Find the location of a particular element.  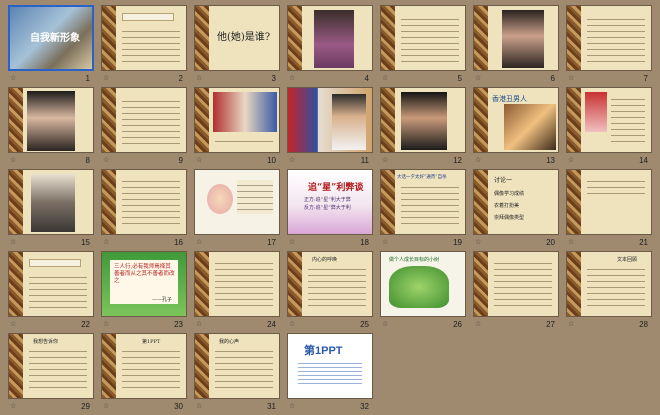

slide-4-photo is located at coordinates (334, 39).